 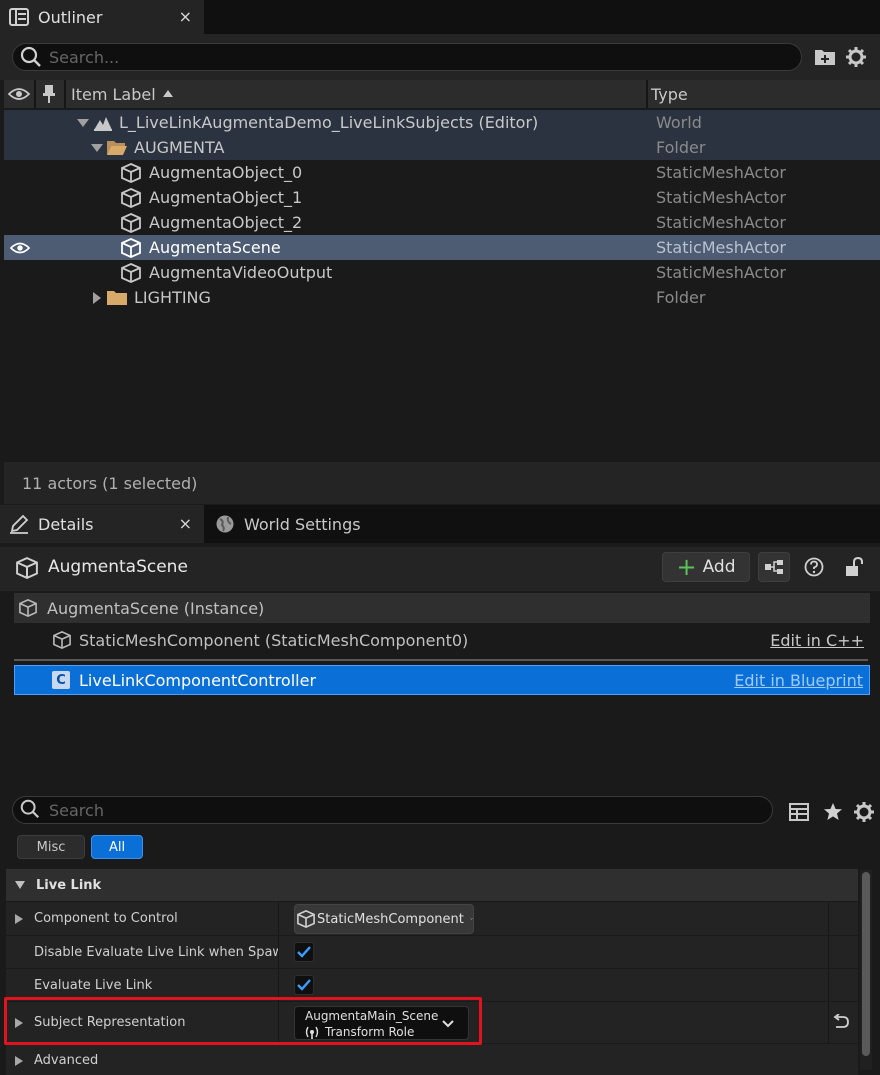 What do you see at coordinates (799, 812) in the screenshot?
I see `table-view-icon` at bounding box center [799, 812].